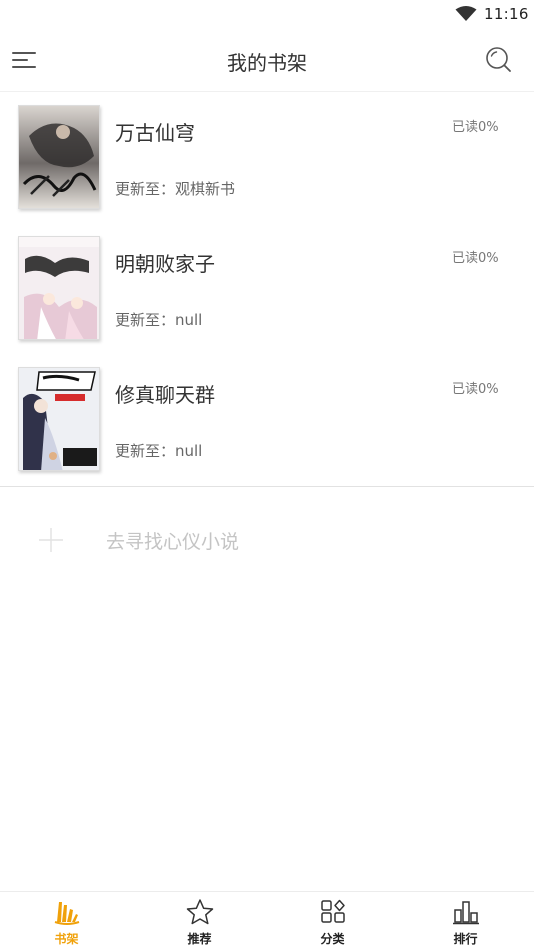 The image size is (534, 949). I want to click on find-novel-label: 去寻找心仪小说, so click(173, 542).